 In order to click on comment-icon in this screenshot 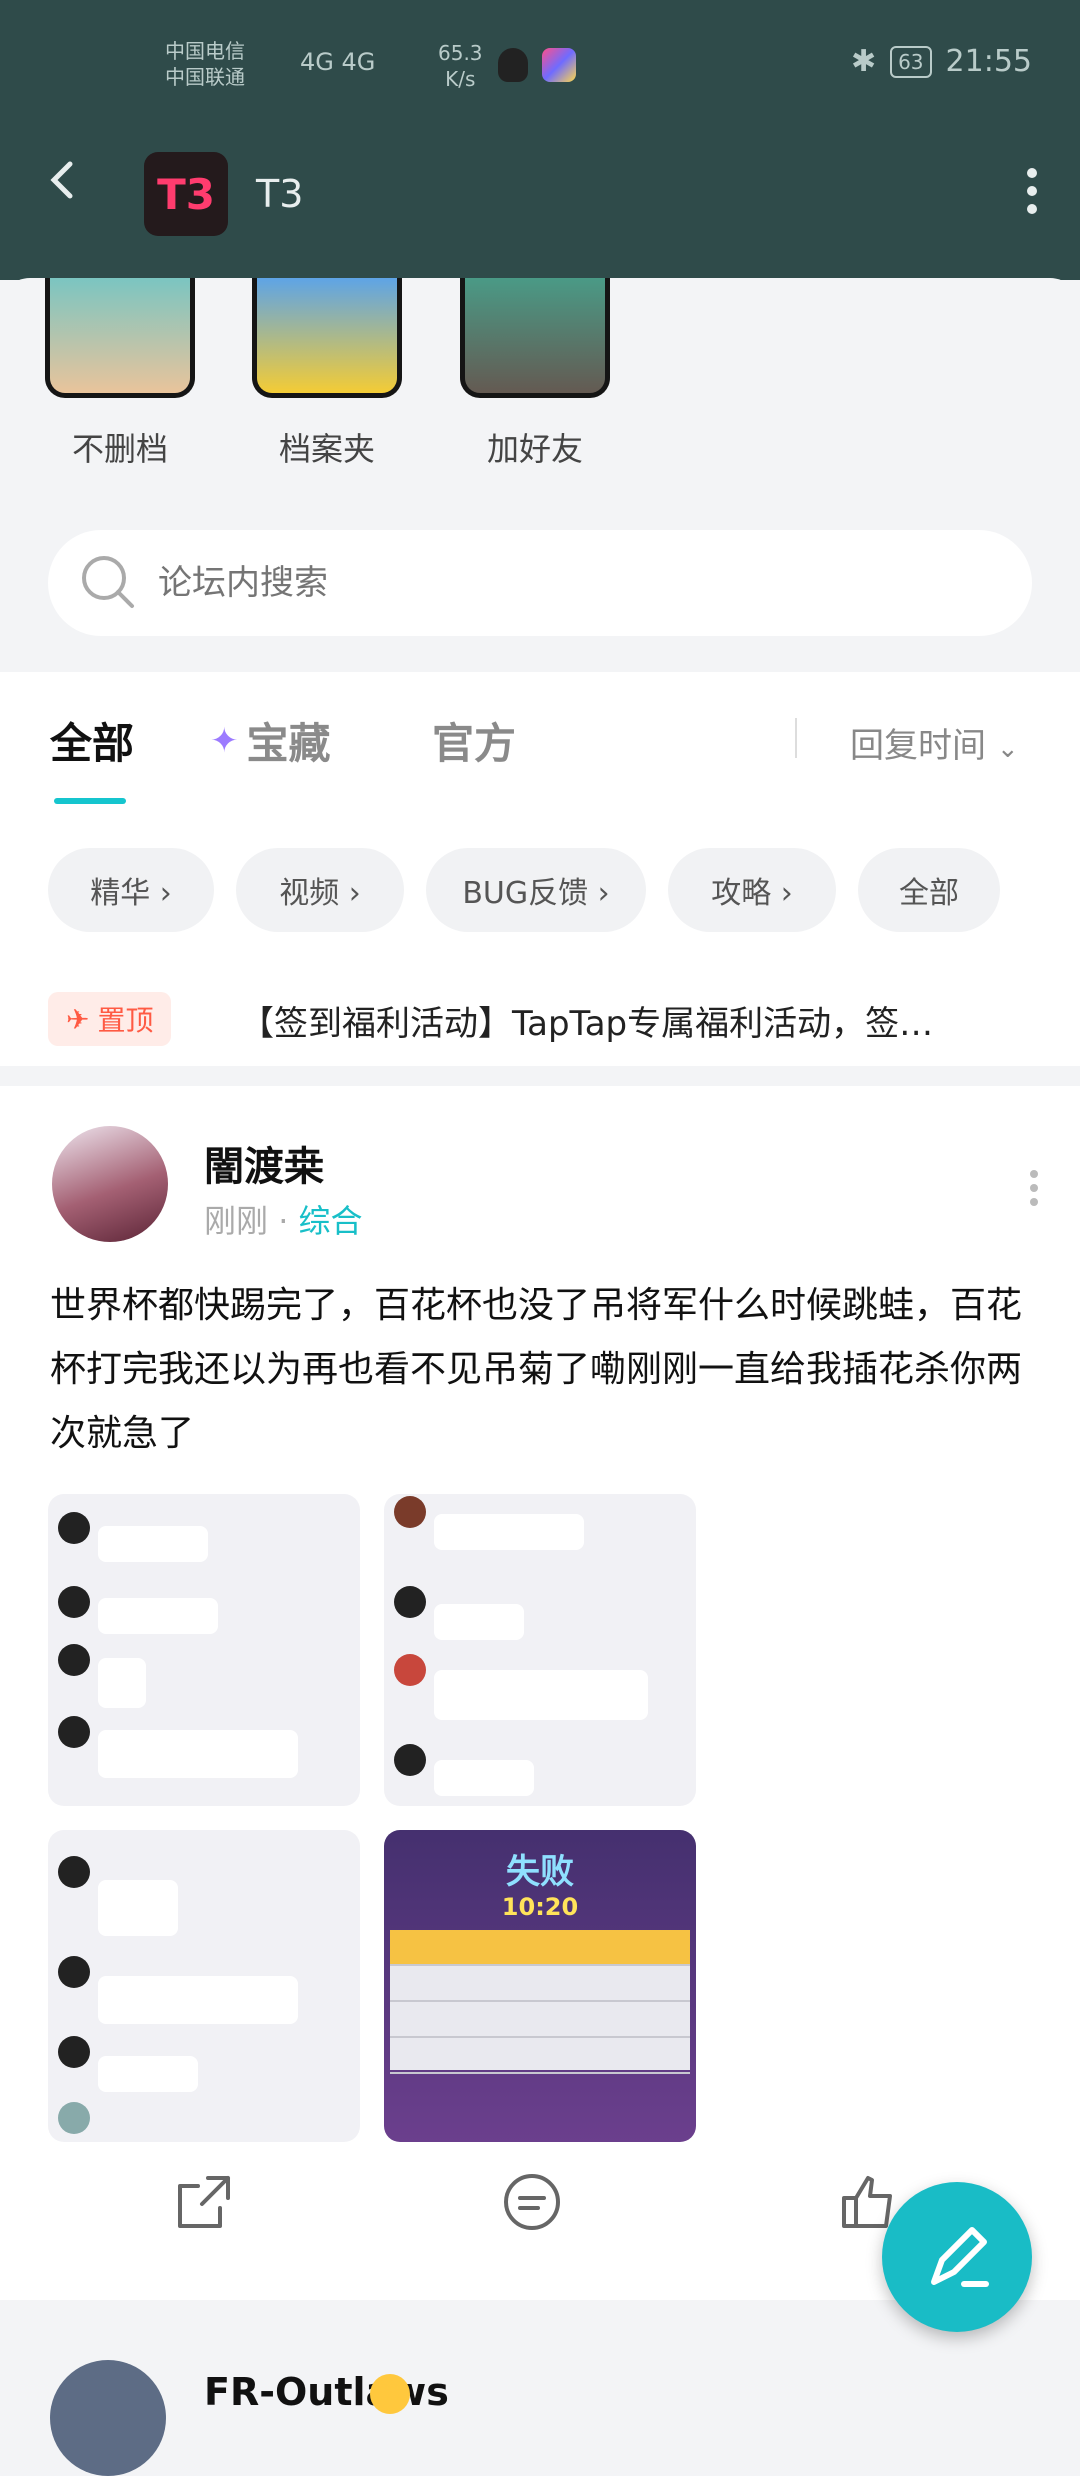, I will do `click(532, 2202)`.